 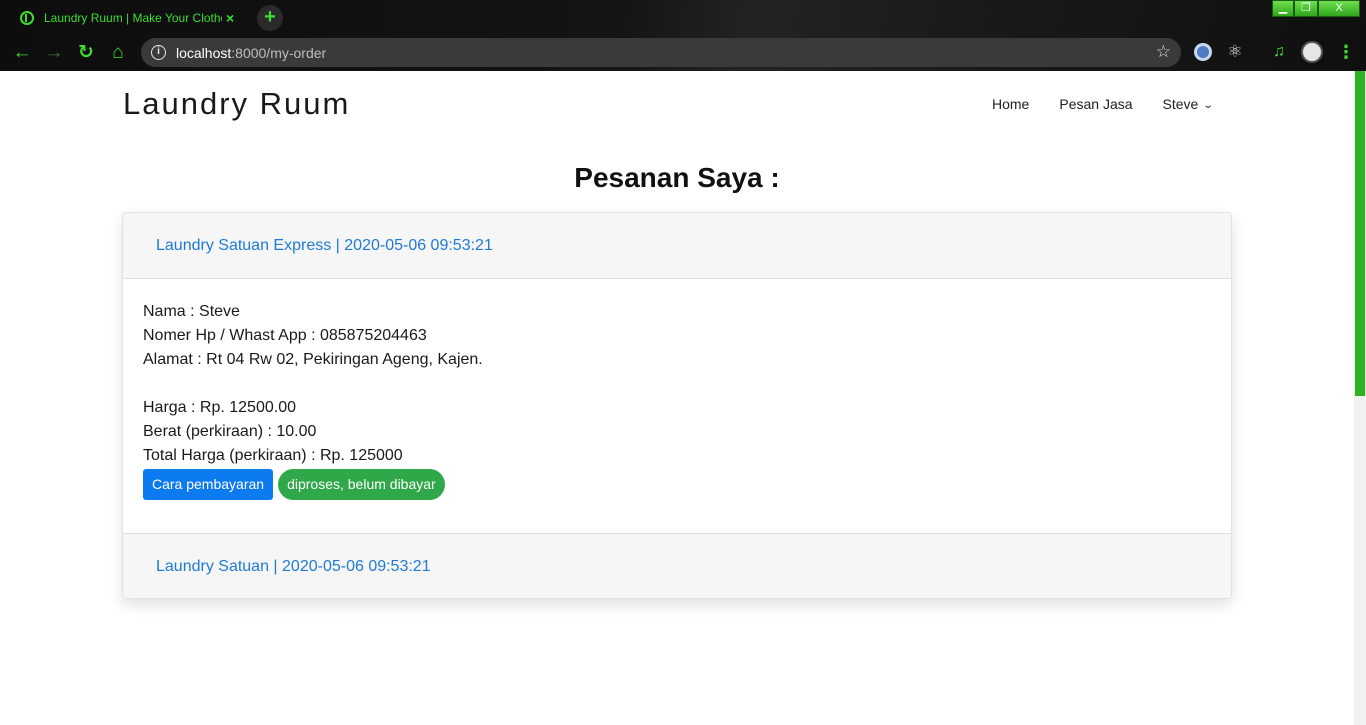 I want to click on window-controls: ▁ ❐ X, so click(x=1316, y=8).